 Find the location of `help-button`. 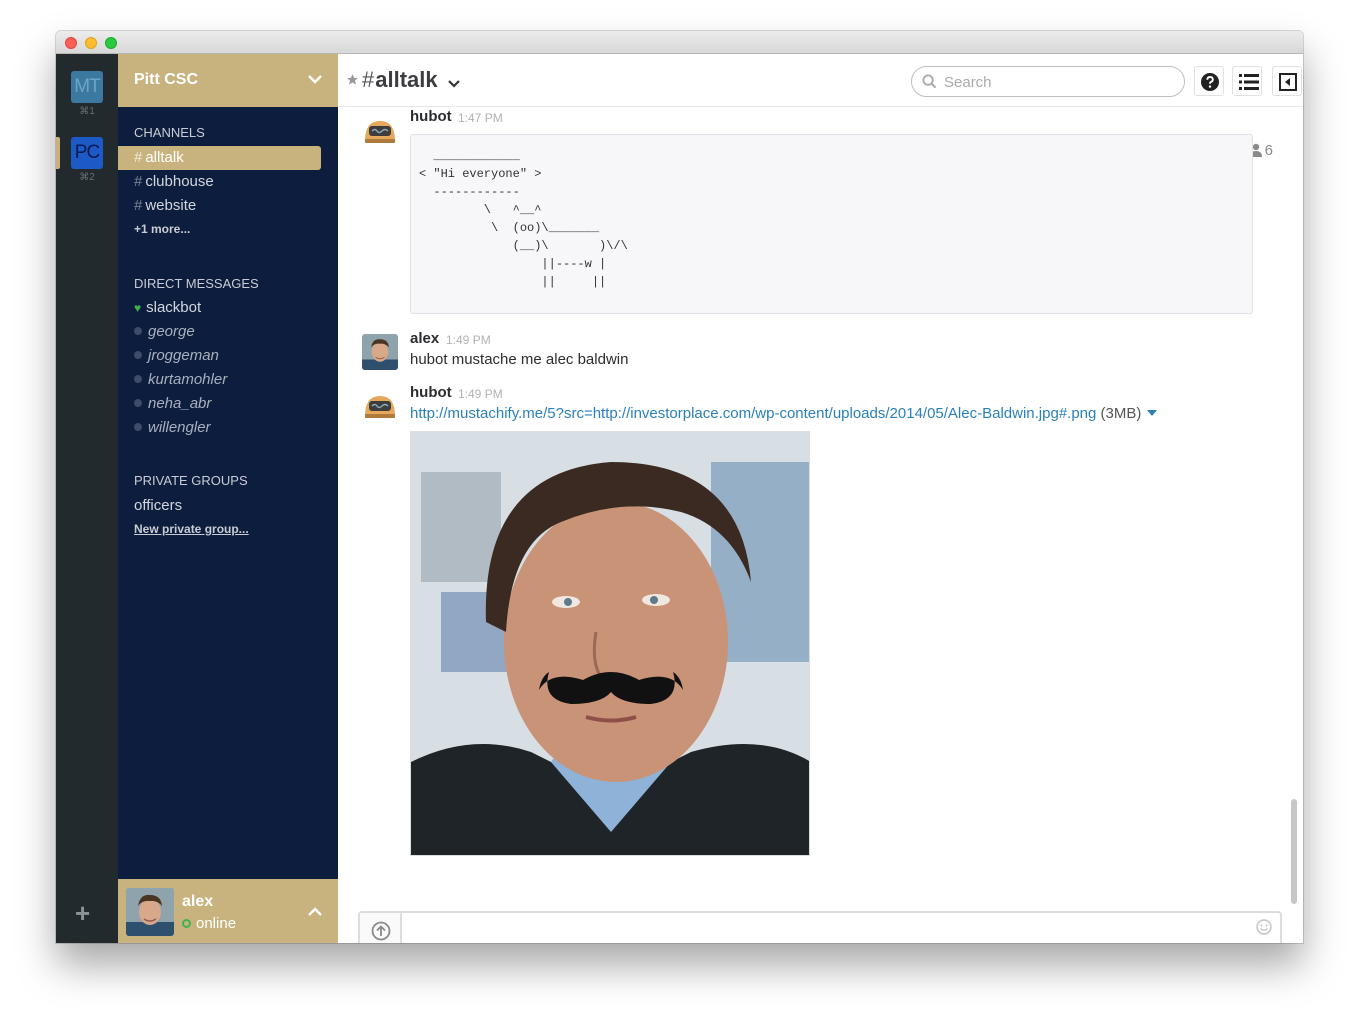

help-button is located at coordinates (1209, 81).